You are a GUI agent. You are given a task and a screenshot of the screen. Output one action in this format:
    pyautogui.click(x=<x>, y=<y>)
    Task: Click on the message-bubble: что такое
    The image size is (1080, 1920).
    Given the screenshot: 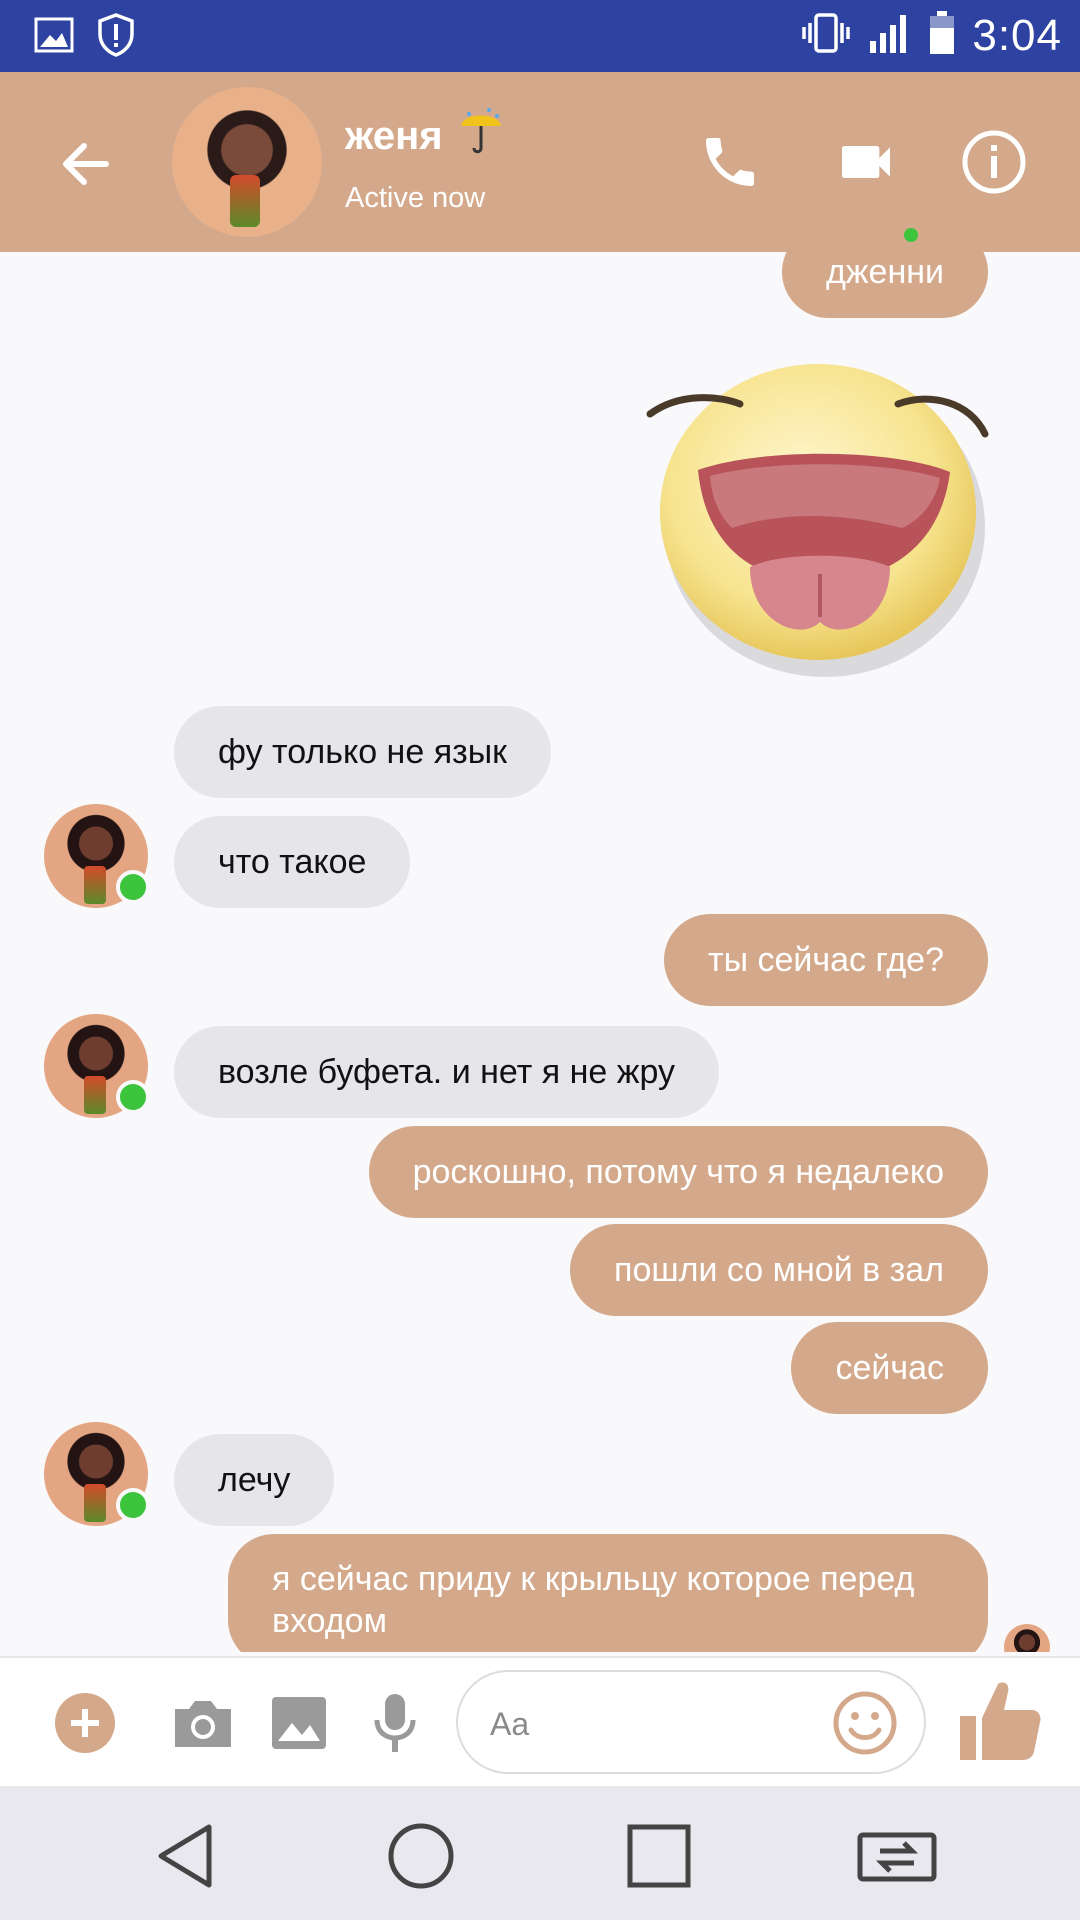 What is the action you would take?
    pyautogui.click(x=292, y=862)
    